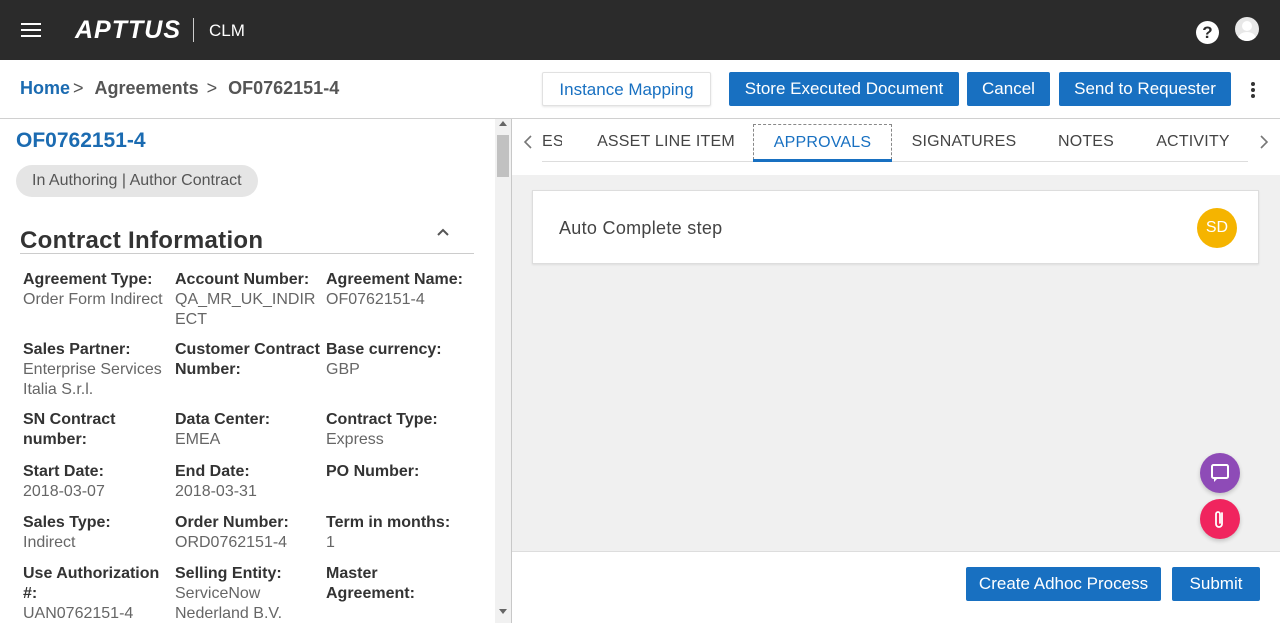  I want to click on field-account-number: Account Number: QA_MR_UK_INDIRECT, so click(250, 300).